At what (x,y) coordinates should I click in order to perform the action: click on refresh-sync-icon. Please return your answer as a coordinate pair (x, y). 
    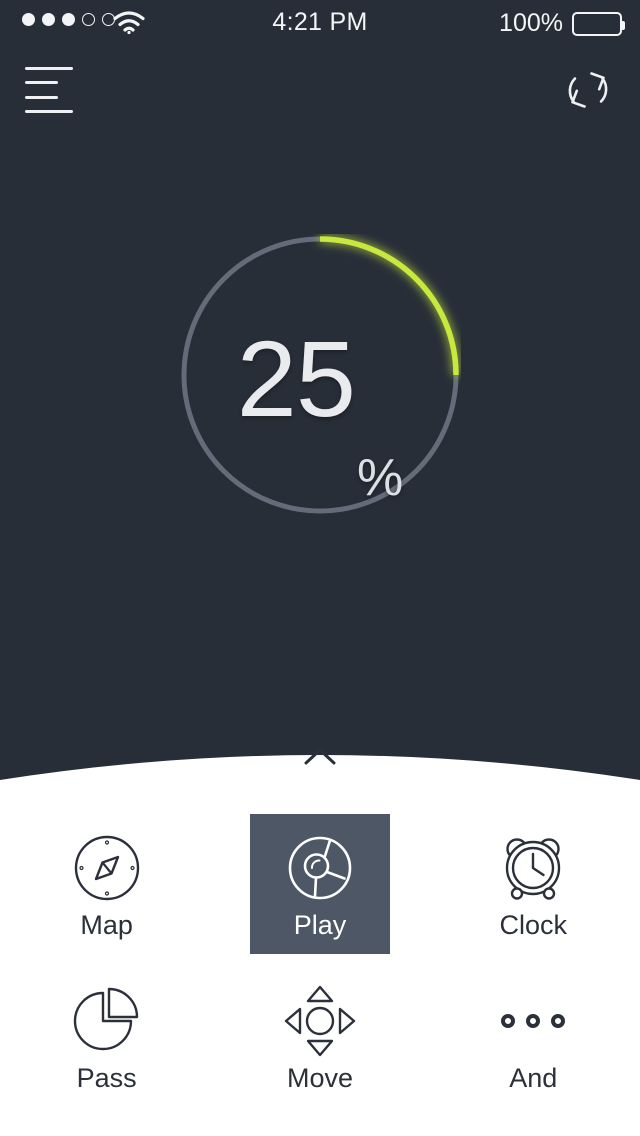
    Looking at the image, I should click on (588, 90).